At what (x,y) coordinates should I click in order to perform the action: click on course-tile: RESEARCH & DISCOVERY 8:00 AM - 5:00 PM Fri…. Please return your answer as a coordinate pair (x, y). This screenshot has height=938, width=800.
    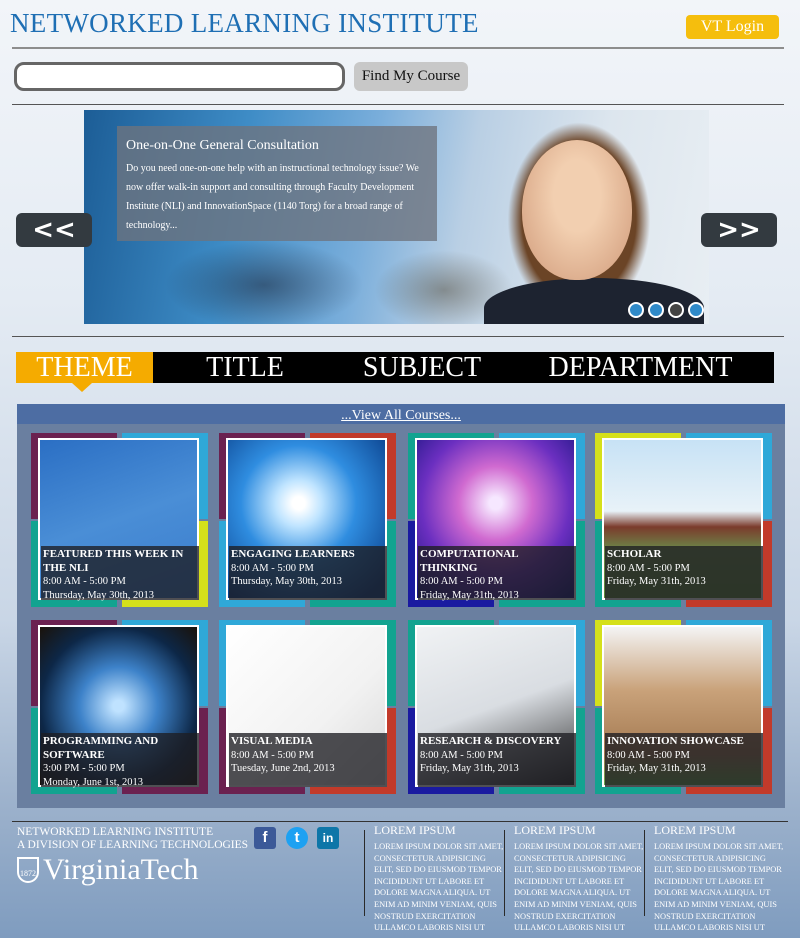
    Looking at the image, I should click on (497, 707).